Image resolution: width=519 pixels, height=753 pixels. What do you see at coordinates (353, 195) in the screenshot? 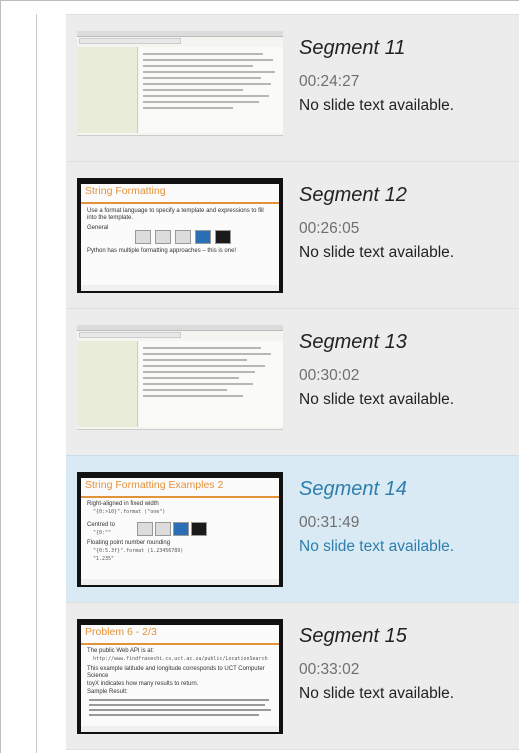
I see `segment-title: Segment 12` at bounding box center [353, 195].